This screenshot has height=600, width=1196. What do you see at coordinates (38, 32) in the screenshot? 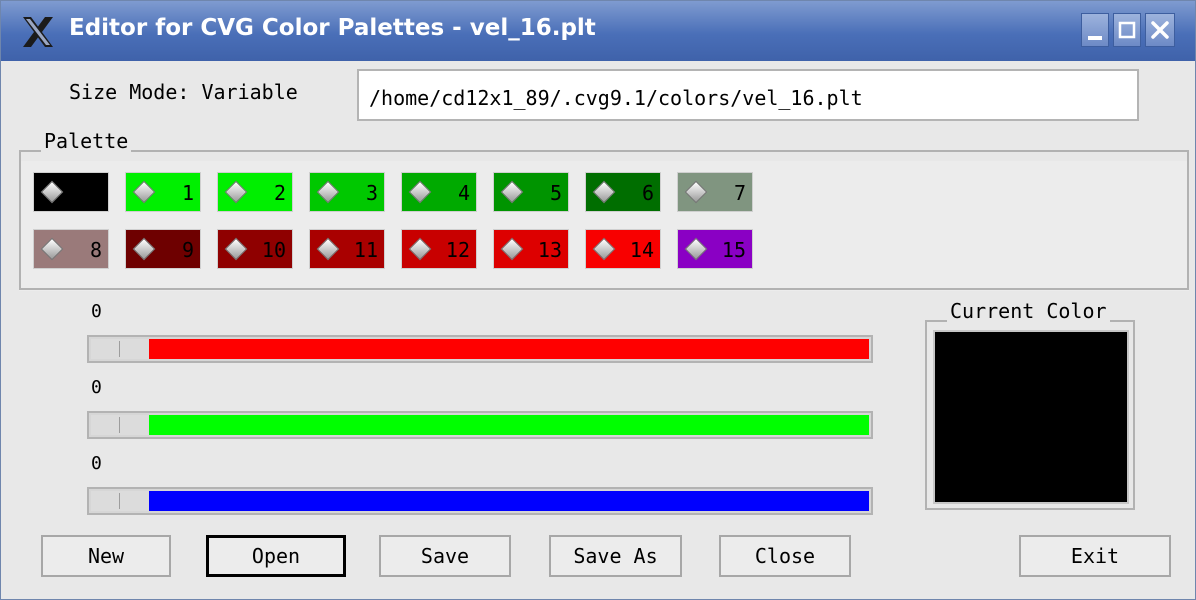
I see `x-icon` at bounding box center [38, 32].